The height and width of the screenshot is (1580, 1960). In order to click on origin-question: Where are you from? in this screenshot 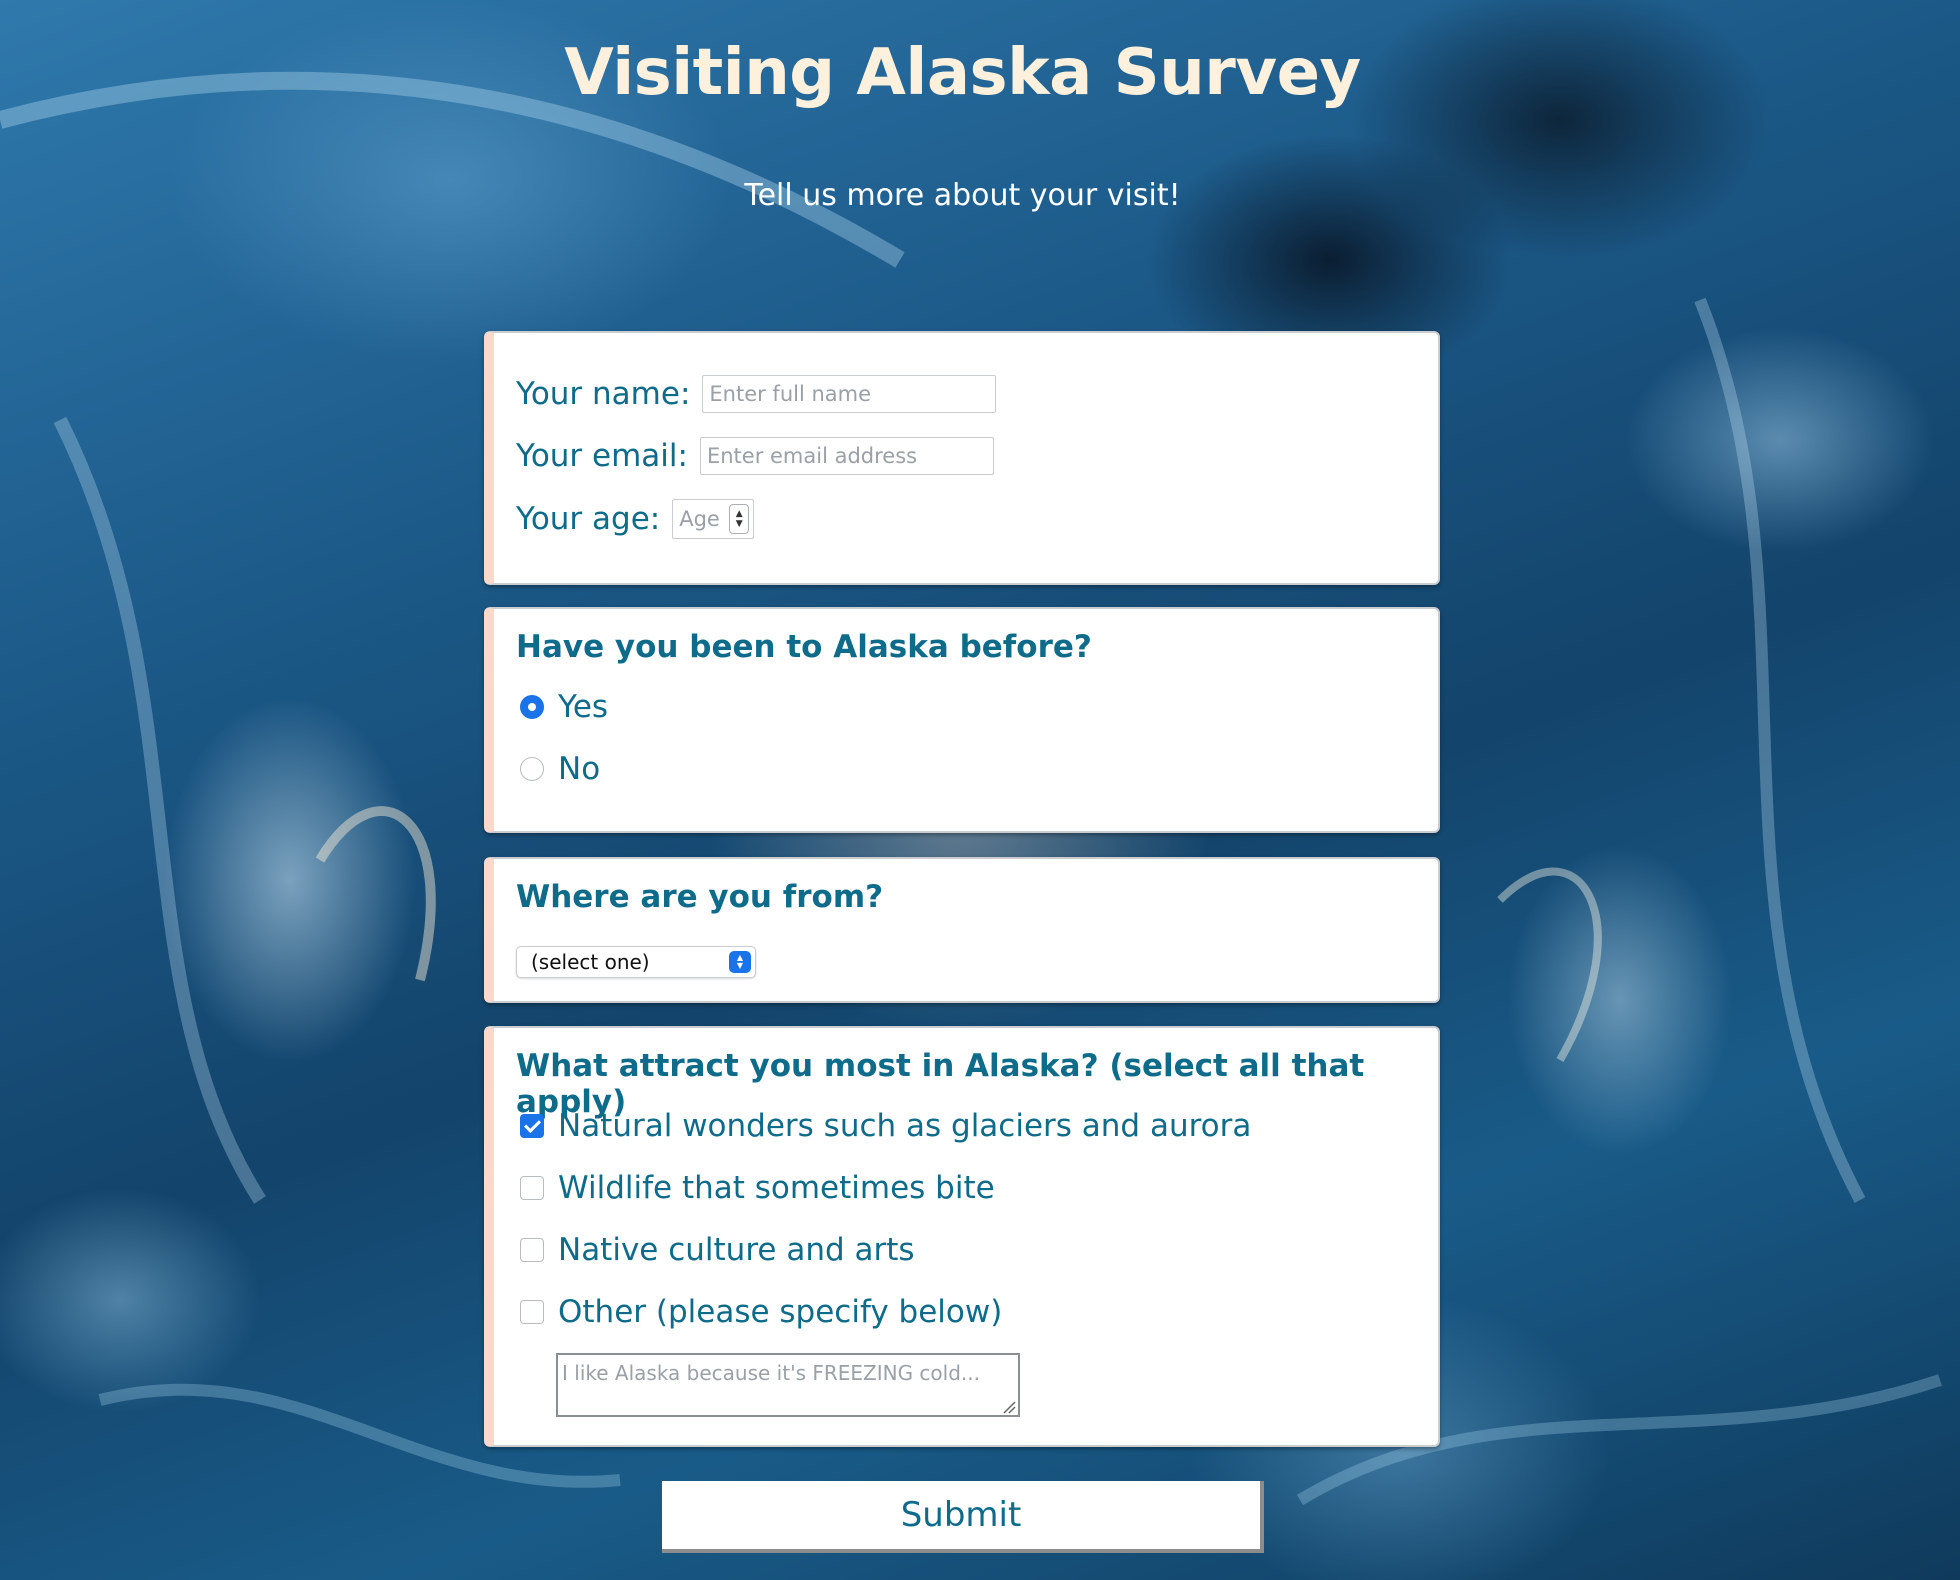, I will do `click(700, 897)`.